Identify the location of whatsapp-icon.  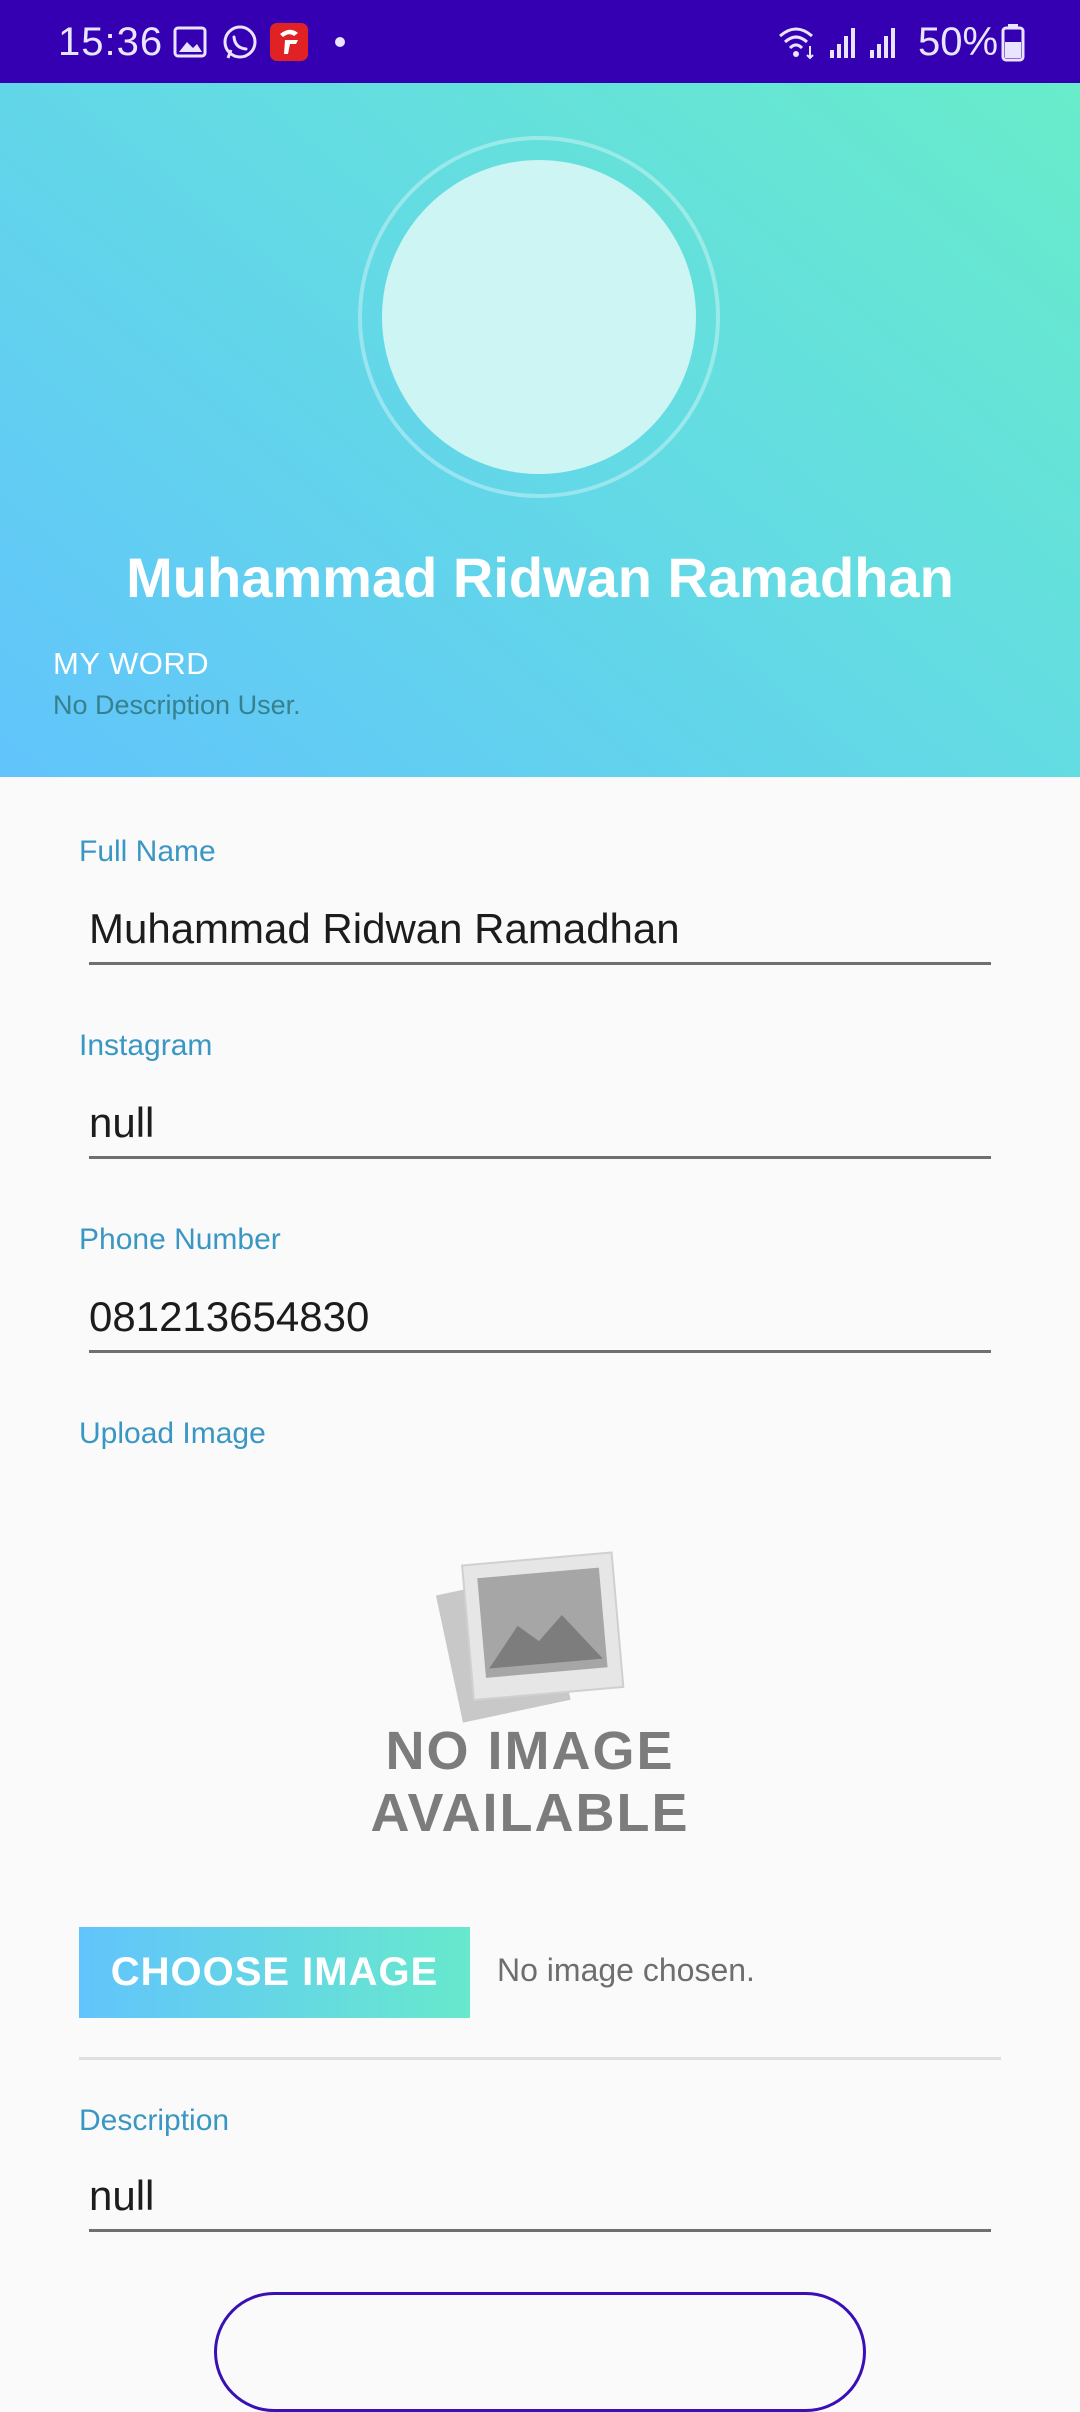
(240, 42).